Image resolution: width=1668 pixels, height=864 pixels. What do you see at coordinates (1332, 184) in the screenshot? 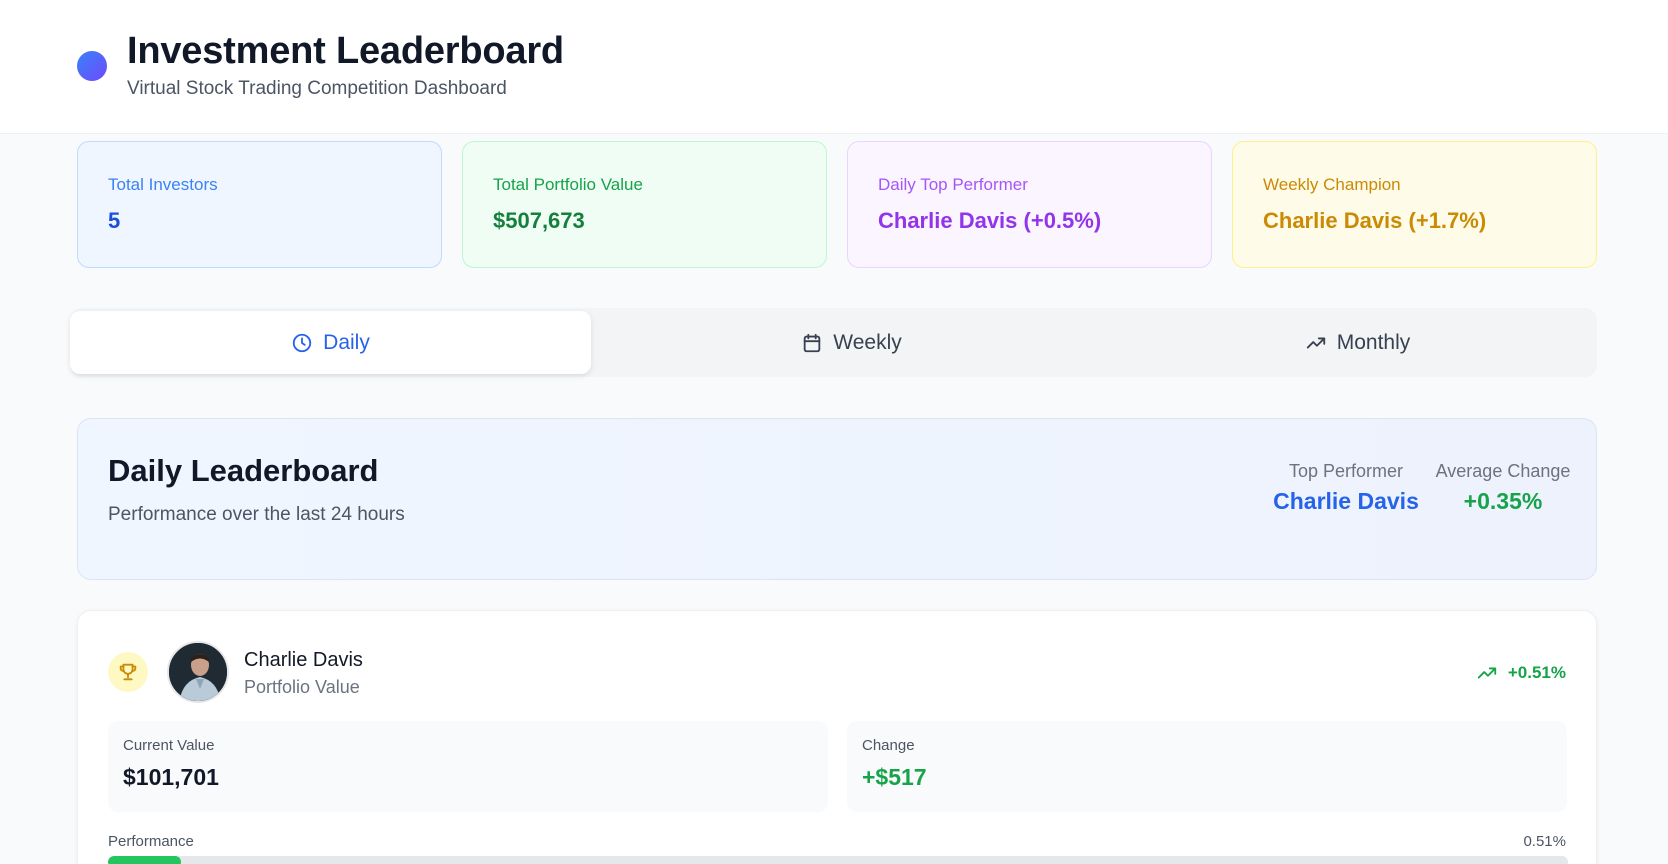
I see `stat-label: Weekly Champion` at bounding box center [1332, 184].